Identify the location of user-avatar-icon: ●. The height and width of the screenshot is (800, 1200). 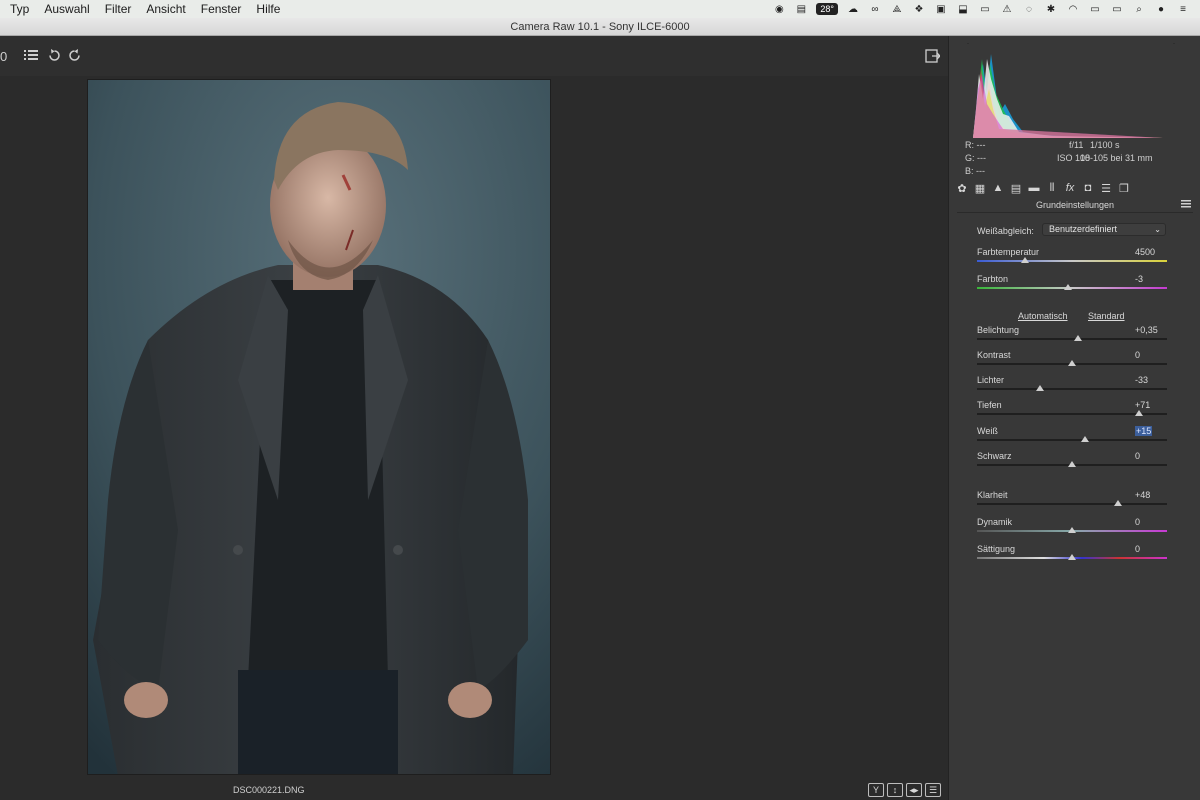
(1161, 9).